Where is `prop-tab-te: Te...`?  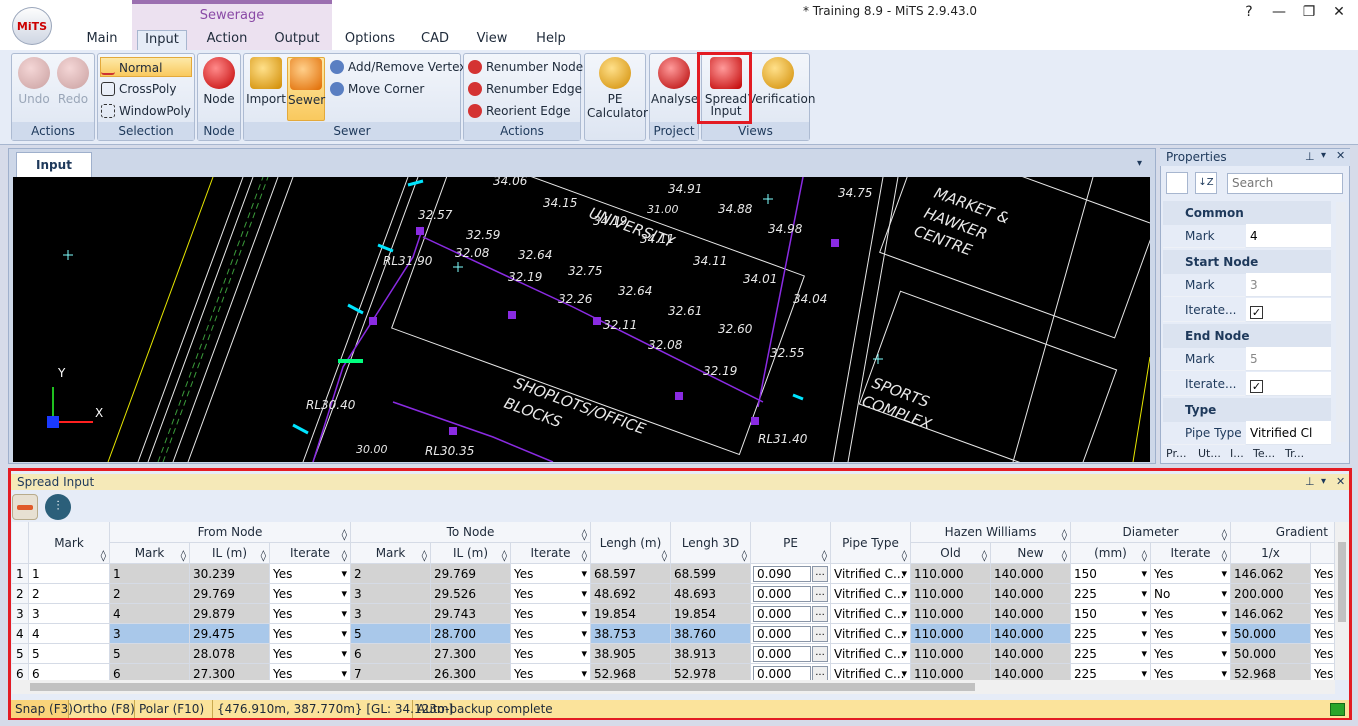
prop-tab-te: Te... is located at coordinates (1264, 454).